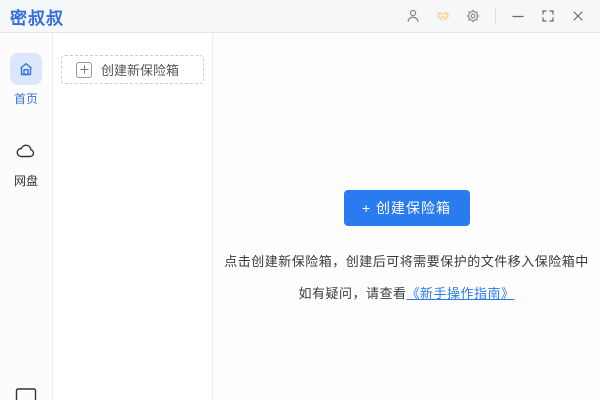  What do you see at coordinates (300, 16) in the screenshot?
I see `titlebar: 密叔叔` at bounding box center [300, 16].